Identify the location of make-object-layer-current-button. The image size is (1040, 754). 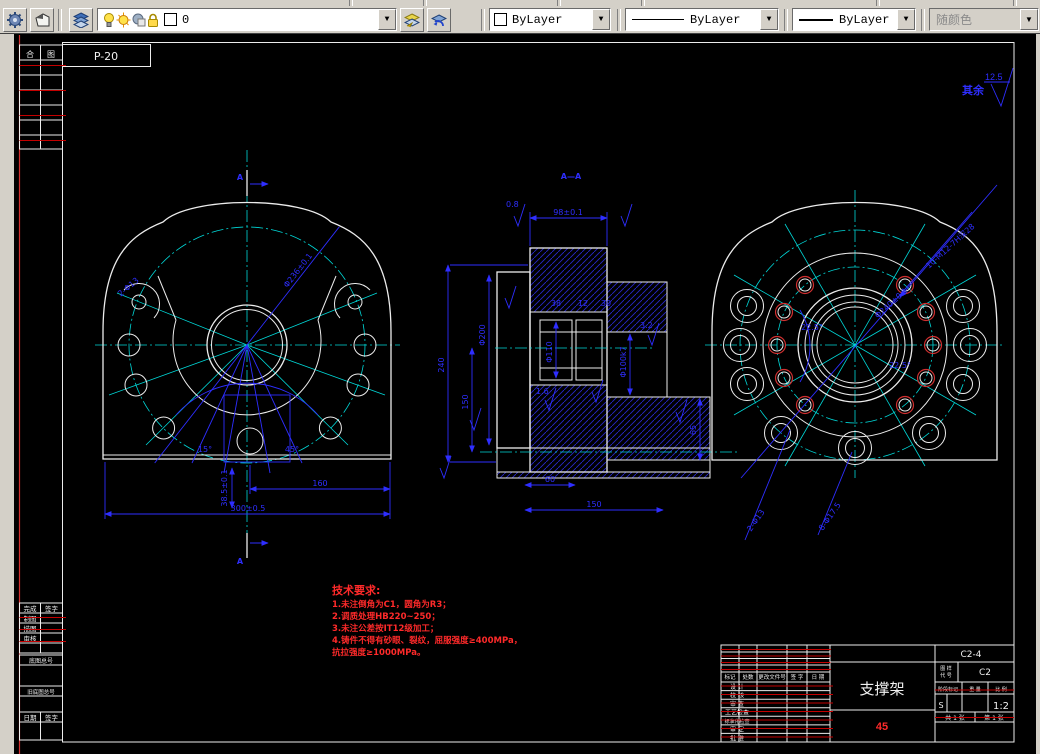
(42, 19).